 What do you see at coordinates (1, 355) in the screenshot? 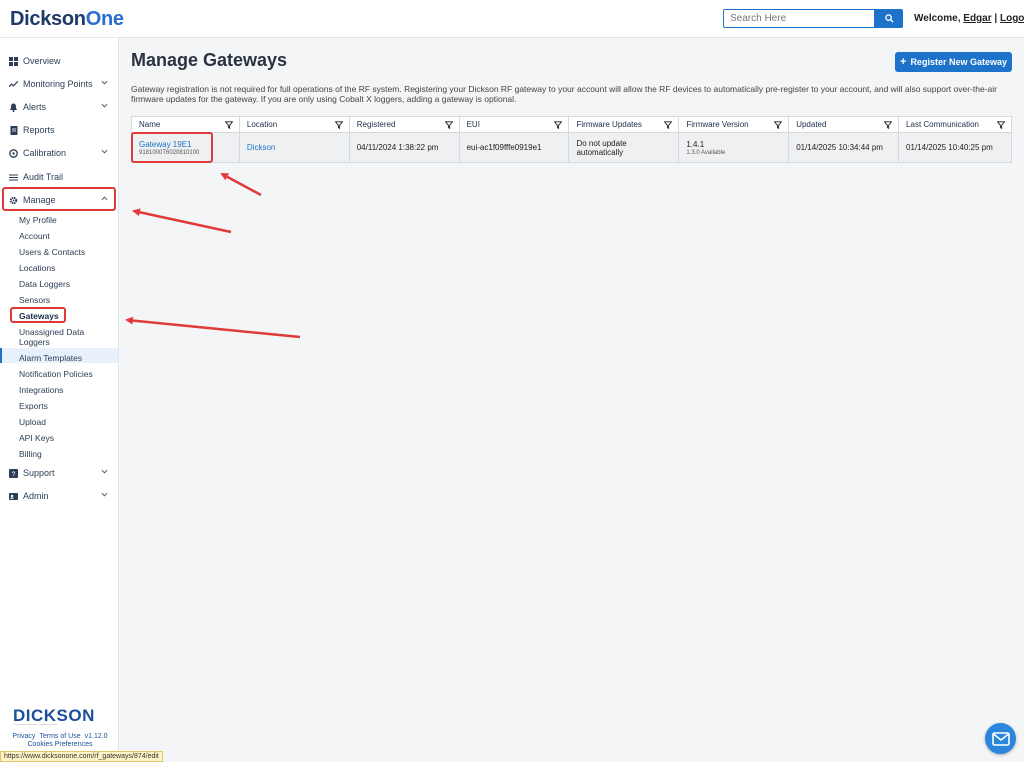
I see `active-indicator` at bounding box center [1, 355].